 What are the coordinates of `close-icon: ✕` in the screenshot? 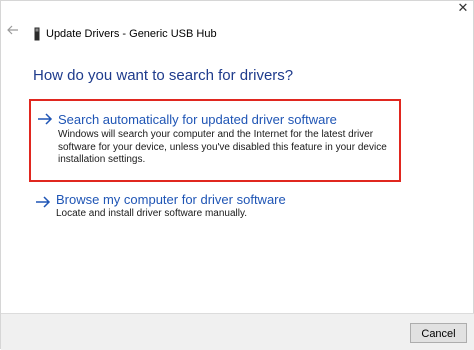 It's located at (463, 9).